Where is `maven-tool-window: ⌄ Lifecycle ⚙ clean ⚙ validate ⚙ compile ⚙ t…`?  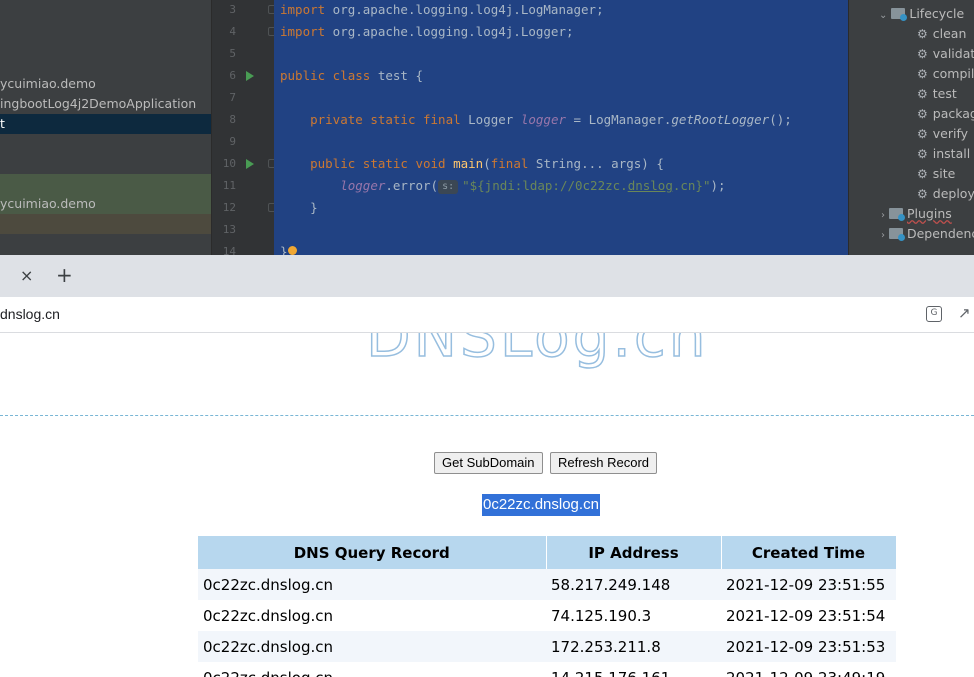
maven-tool-window: ⌄ Lifecycle ⚙ clean ⚙ validate ⚙ compile ⚙ t… is located at coordinates (911, 127).